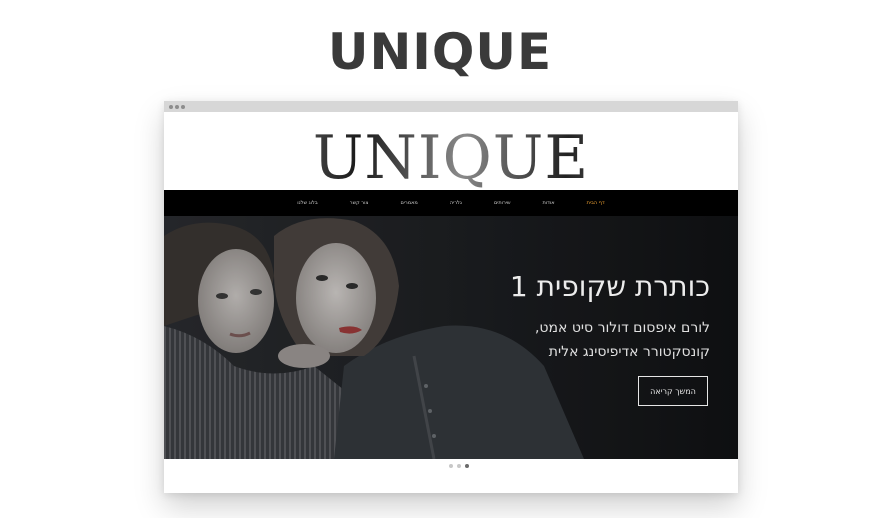  Describe the element at coordinates (307, 203) in the screenshot. I see `nav-item-blog: בלוג שלנו` at that location.